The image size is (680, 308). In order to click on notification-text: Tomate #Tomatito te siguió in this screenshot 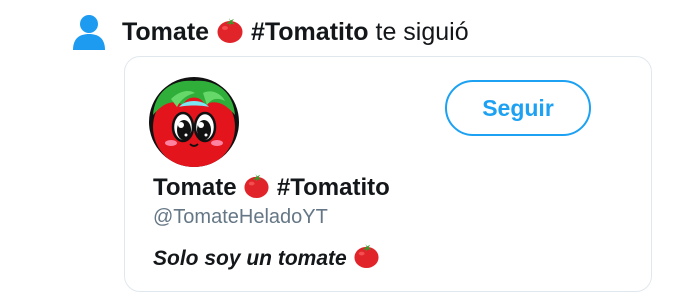, I will do `click(295, 32)`.